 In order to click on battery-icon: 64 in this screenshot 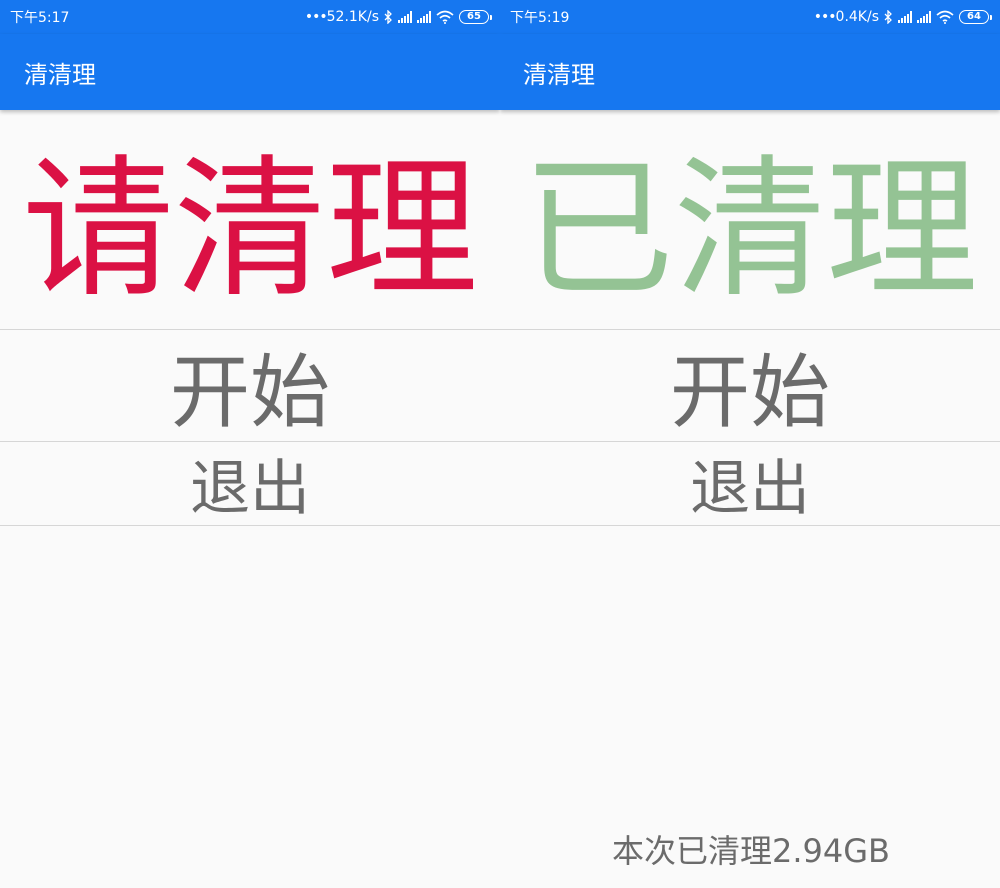, I will do `click(975, 17)`.